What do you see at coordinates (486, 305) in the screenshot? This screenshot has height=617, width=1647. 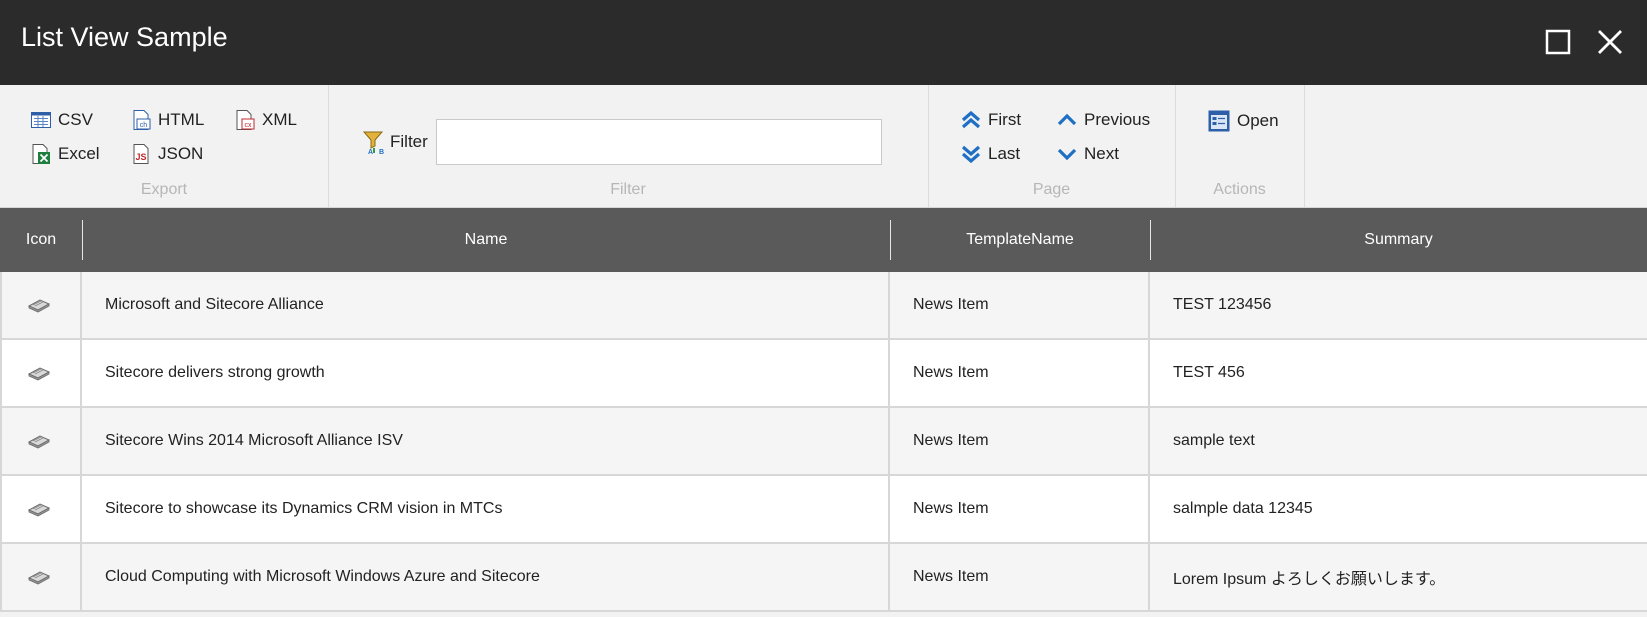 I see `row-name-cell: Microsoft and Sitecore Alliance` at bounding box center [486, 305].